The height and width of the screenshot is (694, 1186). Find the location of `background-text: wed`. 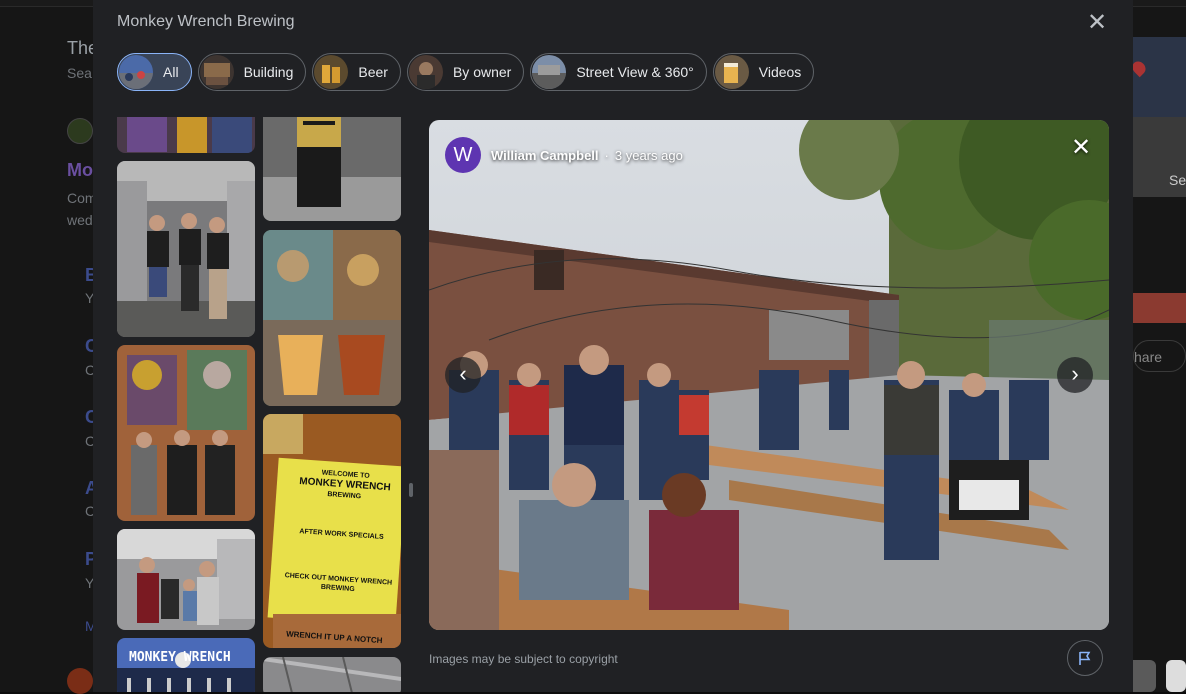

background-text: wed is located at coordinates (80, 220).